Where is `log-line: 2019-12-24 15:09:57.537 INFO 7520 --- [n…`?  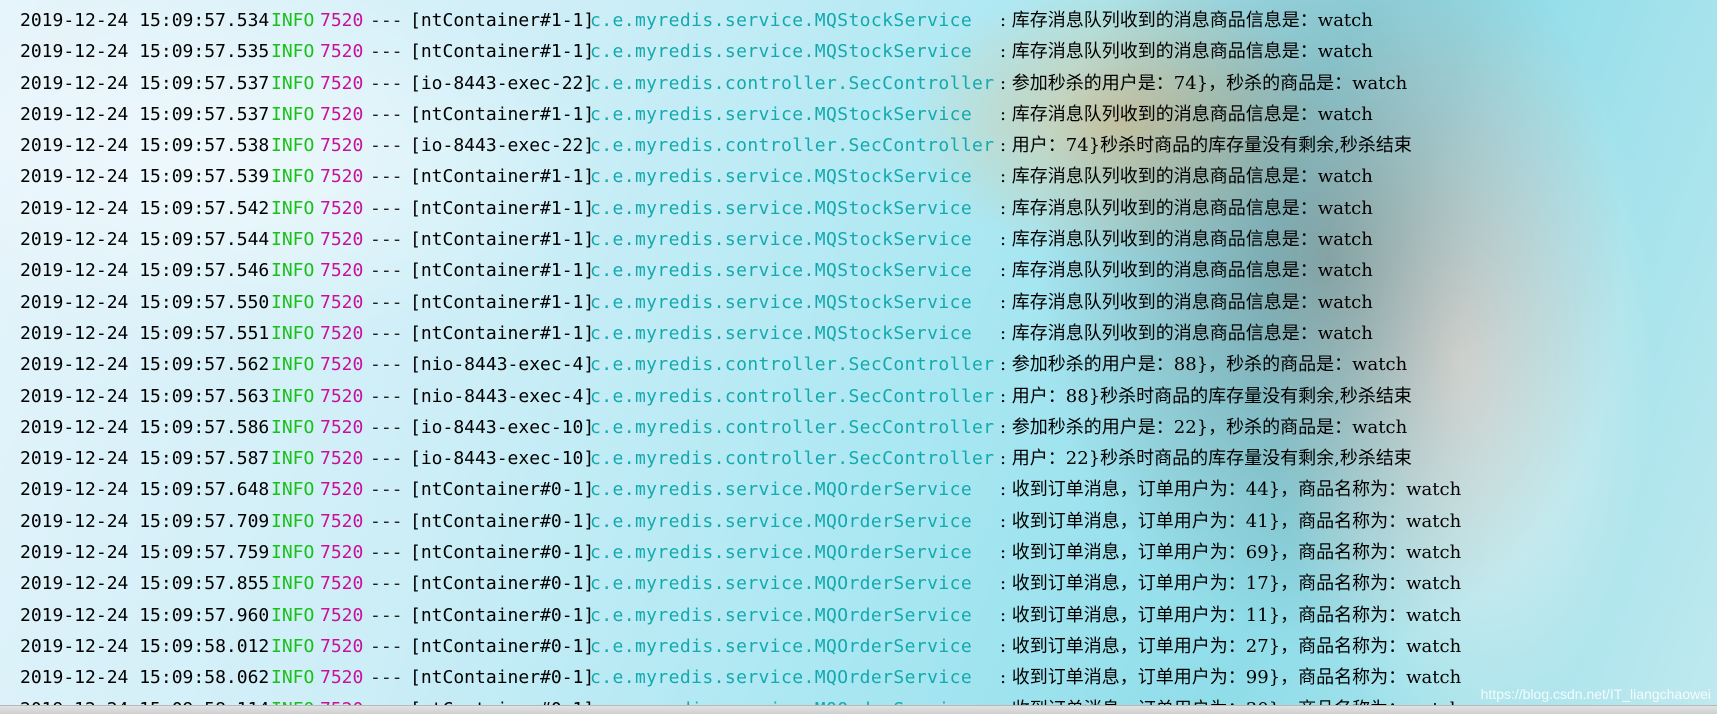 log-line: 2019-12-24 15:09:57.537 INFO 7520 --- [n… is located at coordinates (858, 114).